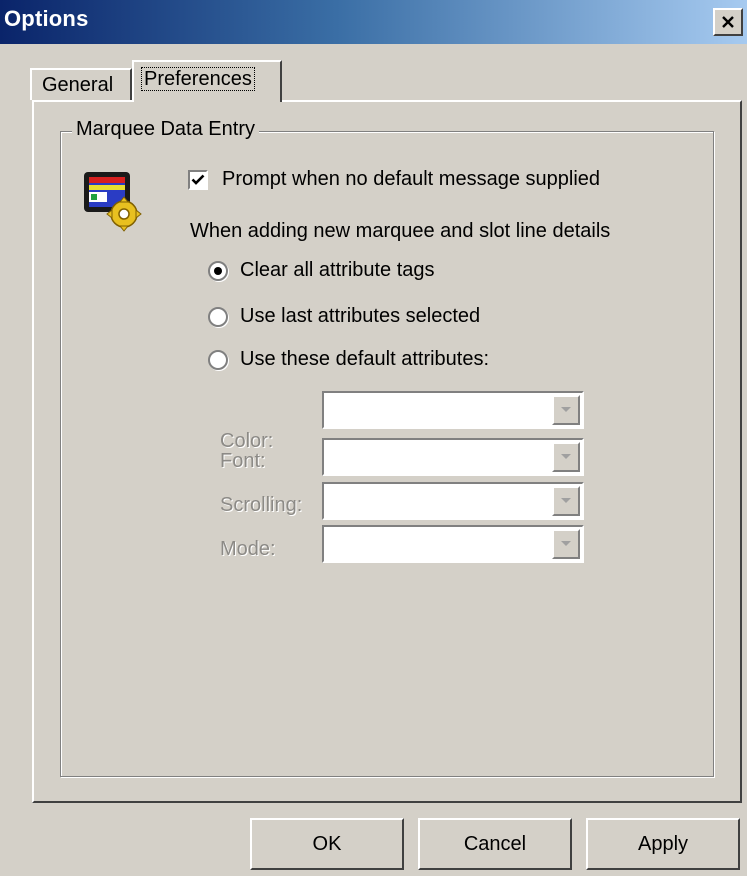 The image size is (747, 876). Describe the element at coordinates (453, 457) in the screenshot. I see `font-combo` at that location.